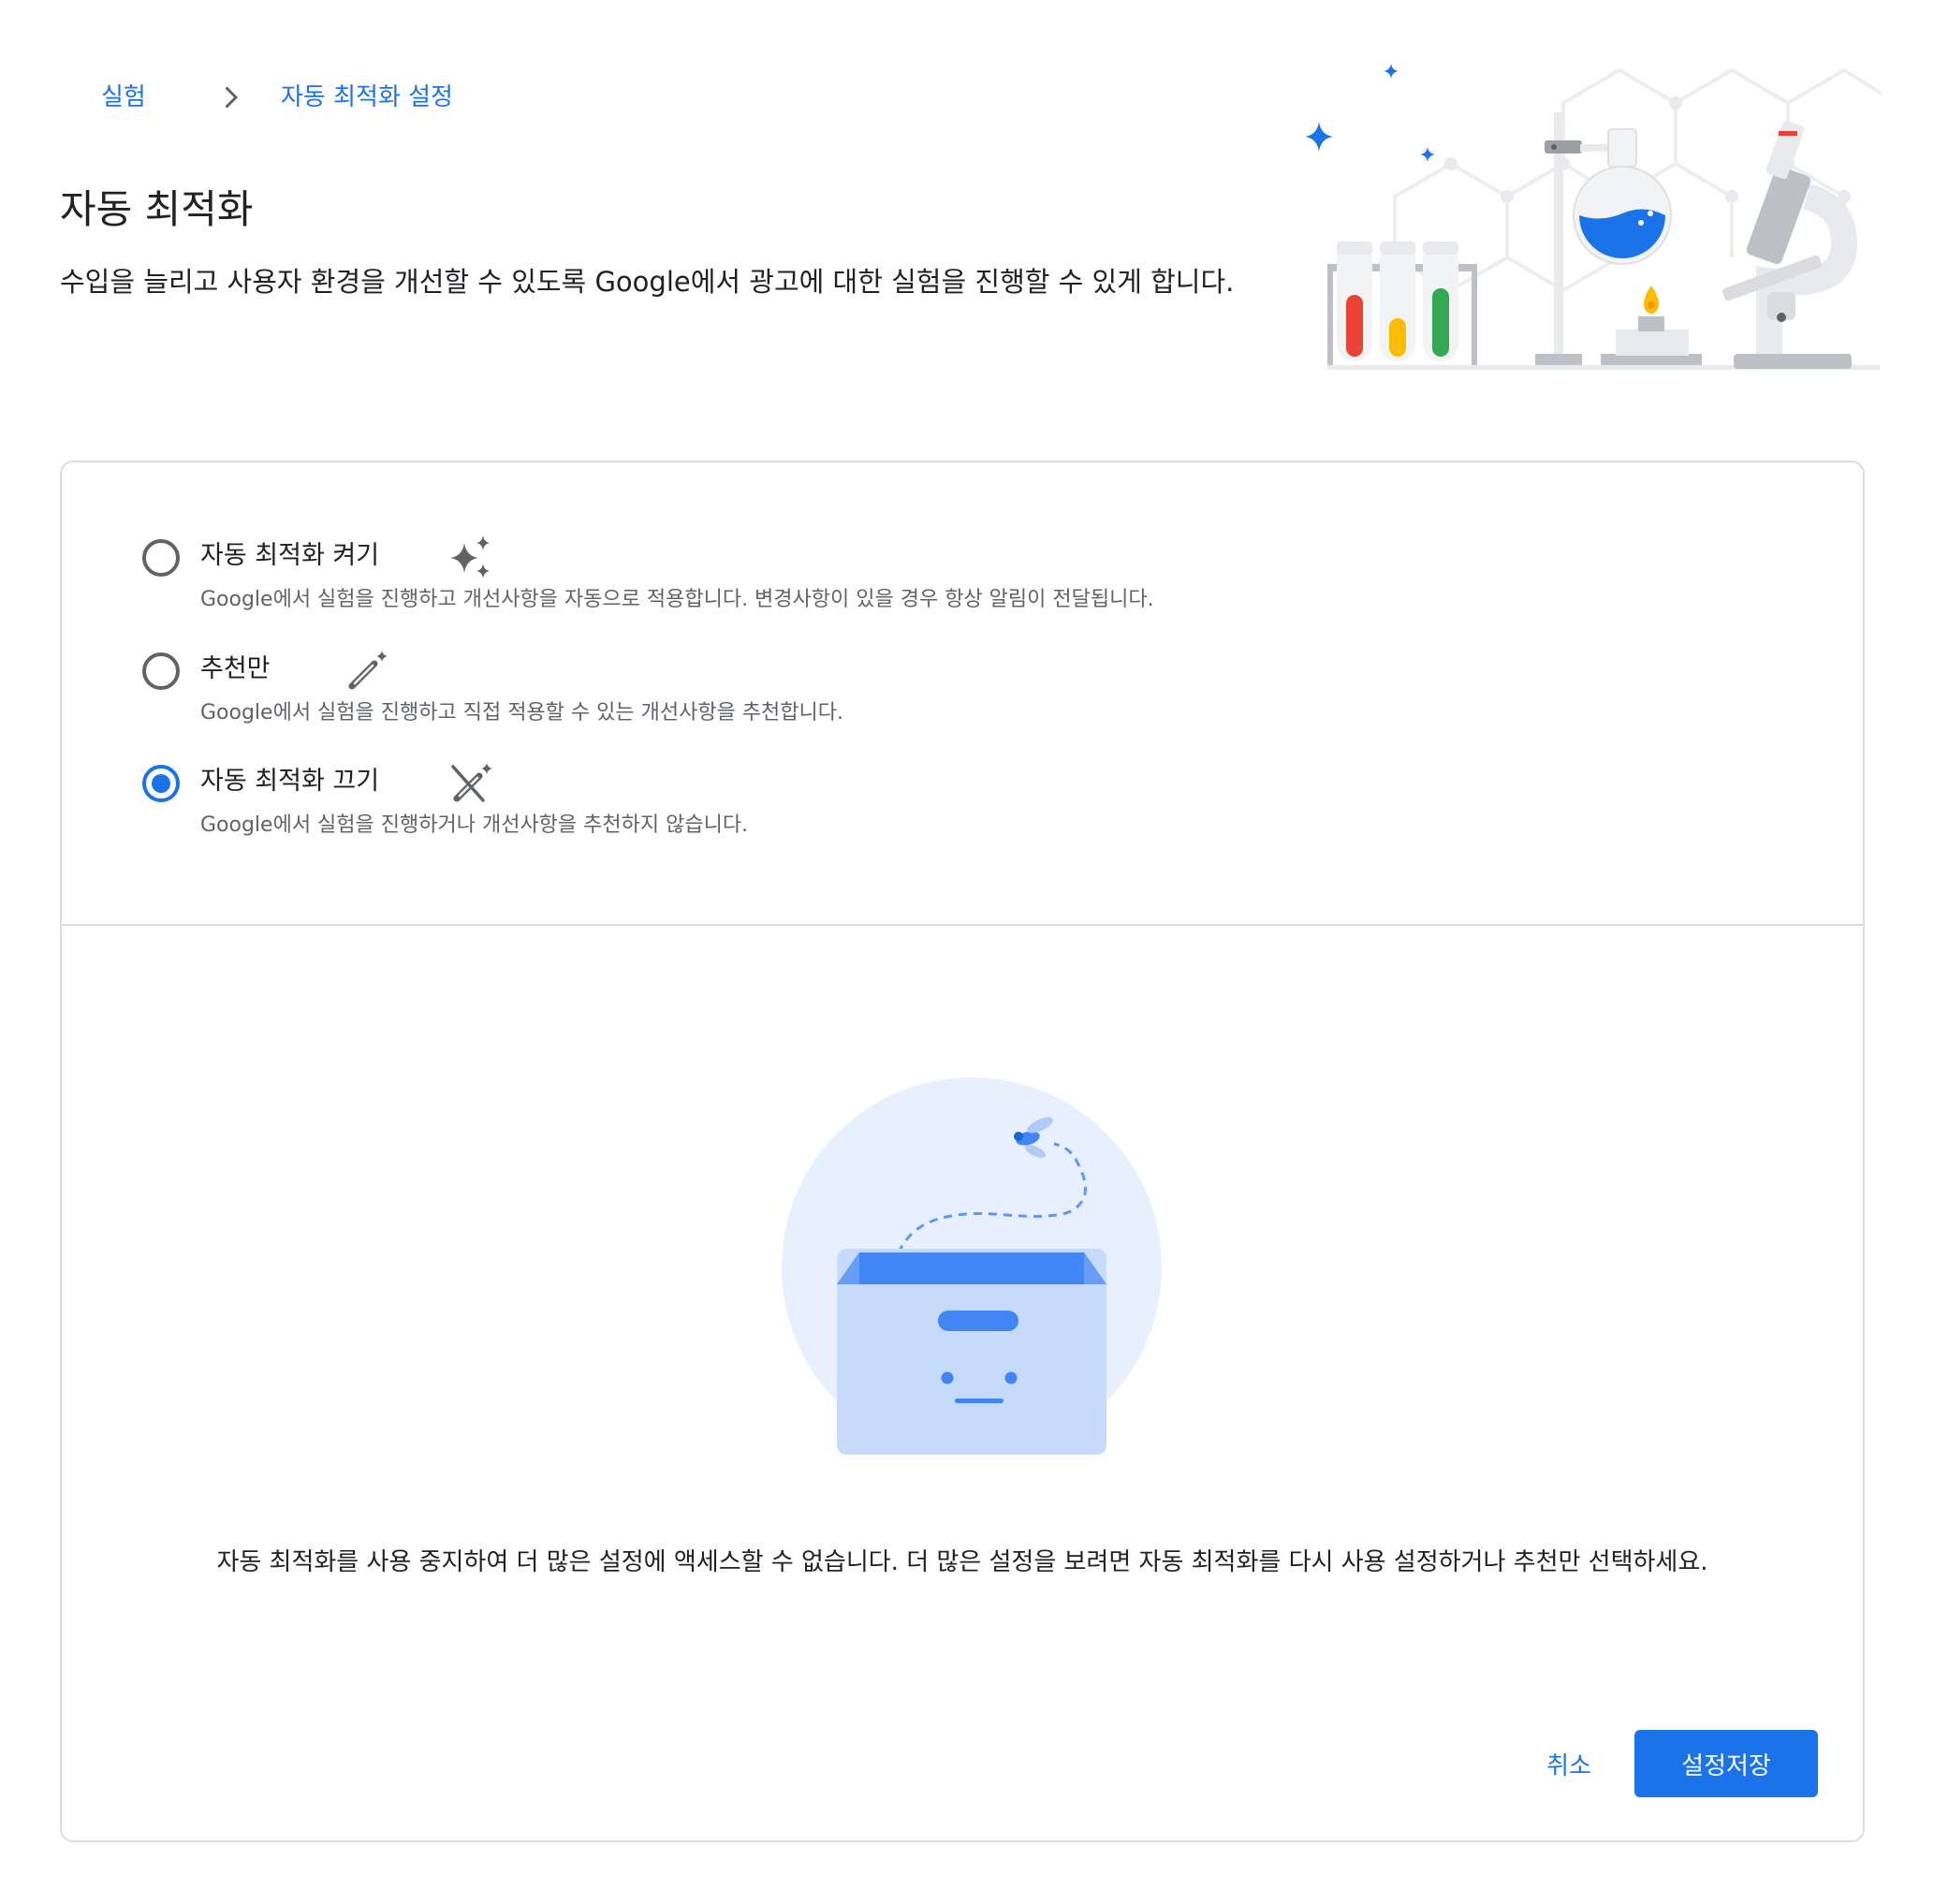 This screenshot has width=1934, height=1904. Describe the element at coordinates (1726, 1763) in the screenshot. I see `save-settings-button: 설정저장` at that location.